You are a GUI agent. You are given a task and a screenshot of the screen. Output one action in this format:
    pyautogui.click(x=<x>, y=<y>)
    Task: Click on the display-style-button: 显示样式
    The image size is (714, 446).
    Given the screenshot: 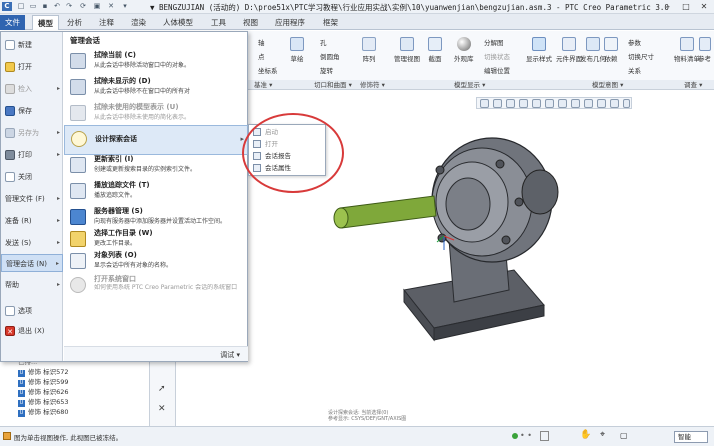 What is the action you would take?
    pyautogui.click(x=539, y=50)
    